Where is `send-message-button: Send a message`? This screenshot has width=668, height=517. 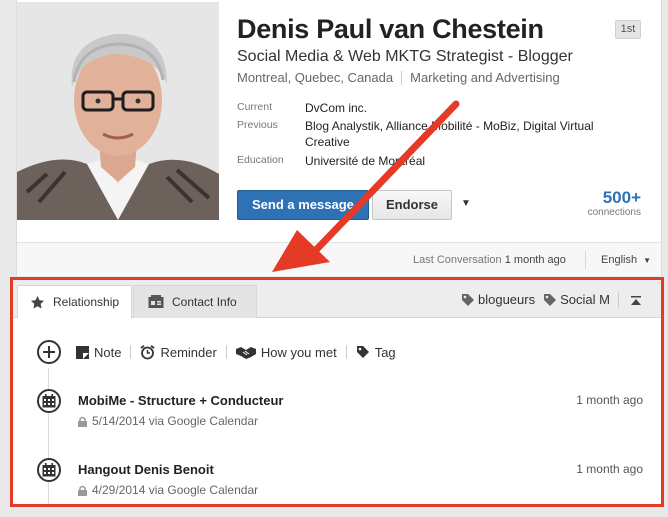 send-message-button: Send a message is located at coordinates (303, 205).